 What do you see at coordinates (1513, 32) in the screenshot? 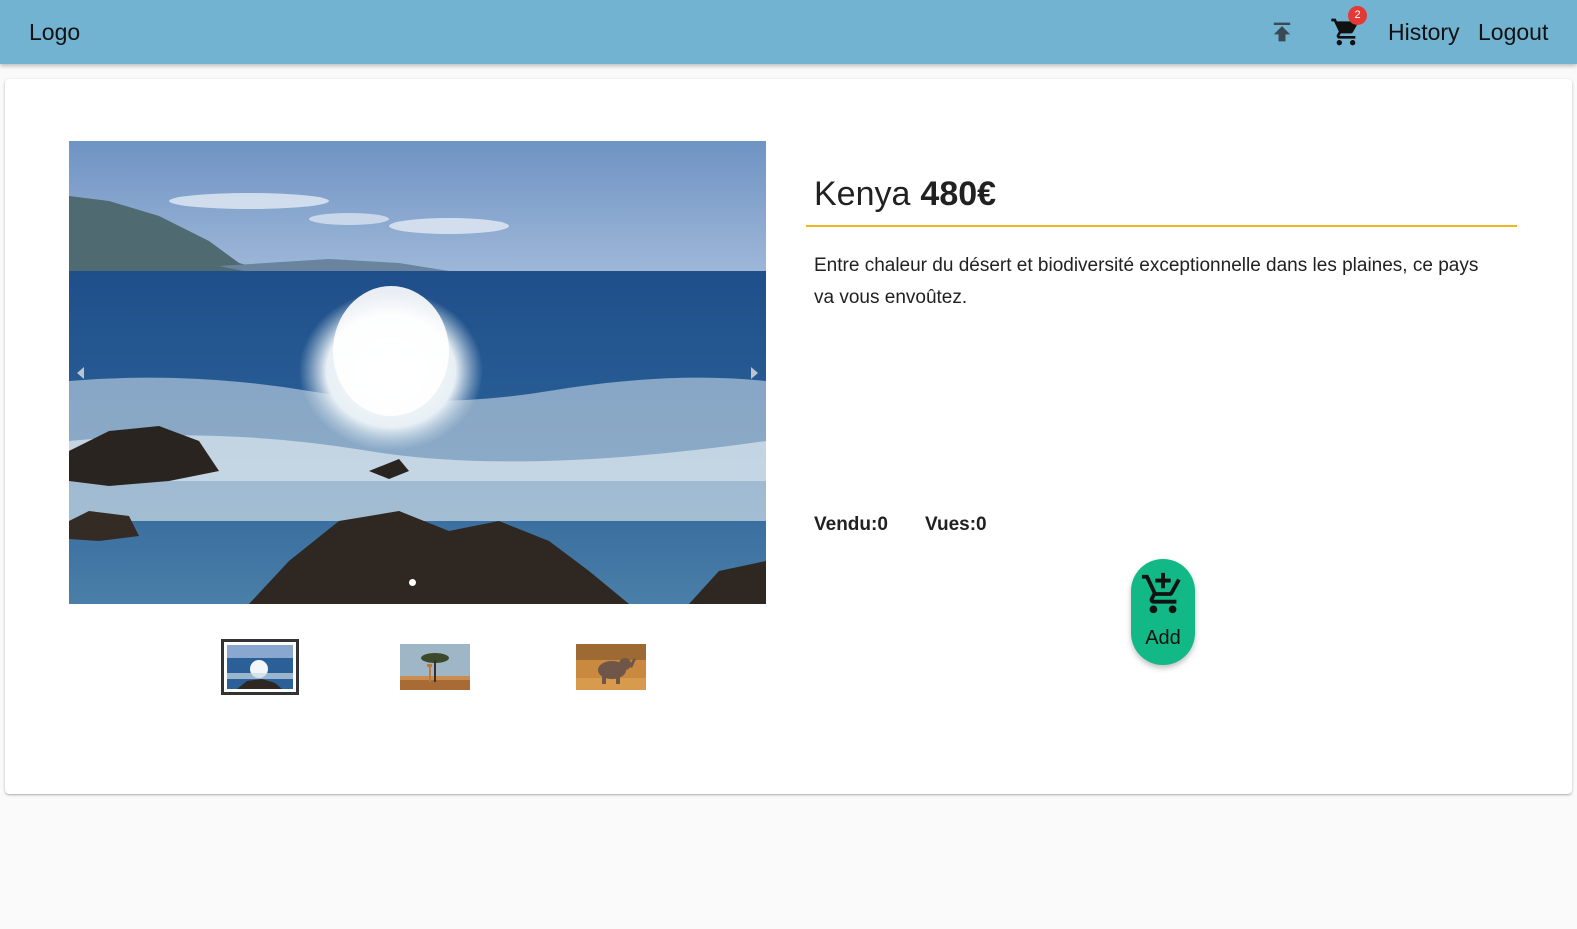
I see `logout-link: Logout` at bounding box center [1513, 32].